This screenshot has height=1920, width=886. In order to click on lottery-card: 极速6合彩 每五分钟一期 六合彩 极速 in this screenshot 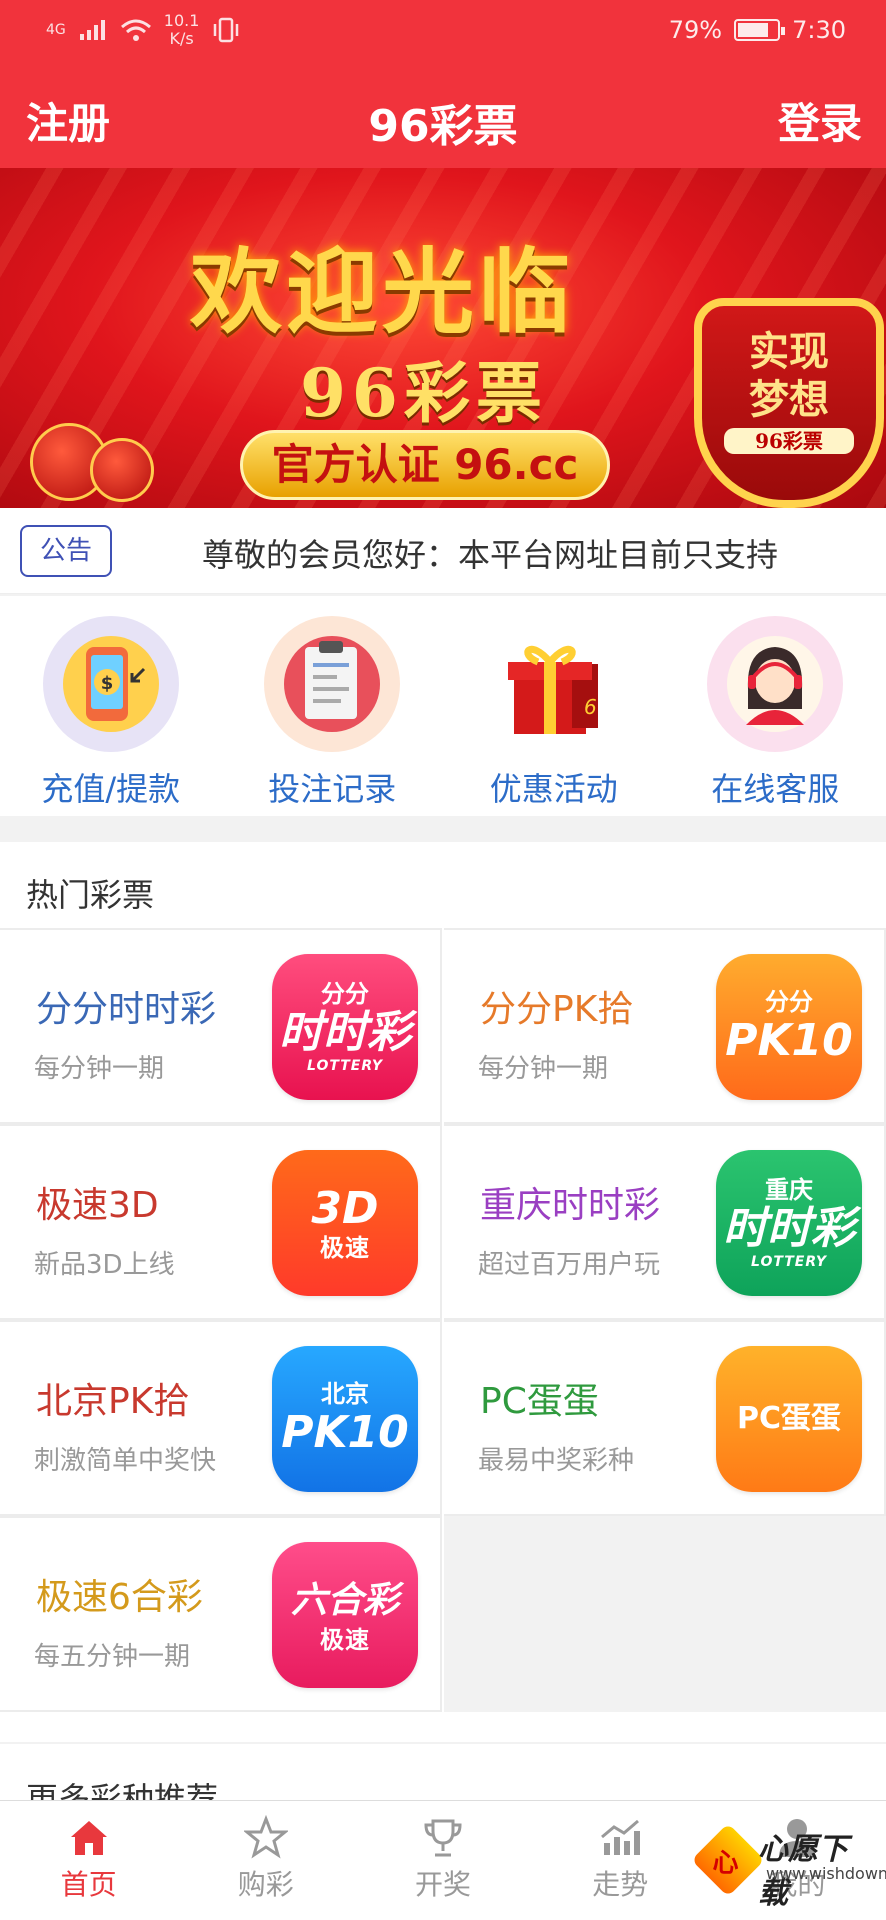, I will do `click(221, 1614)`.